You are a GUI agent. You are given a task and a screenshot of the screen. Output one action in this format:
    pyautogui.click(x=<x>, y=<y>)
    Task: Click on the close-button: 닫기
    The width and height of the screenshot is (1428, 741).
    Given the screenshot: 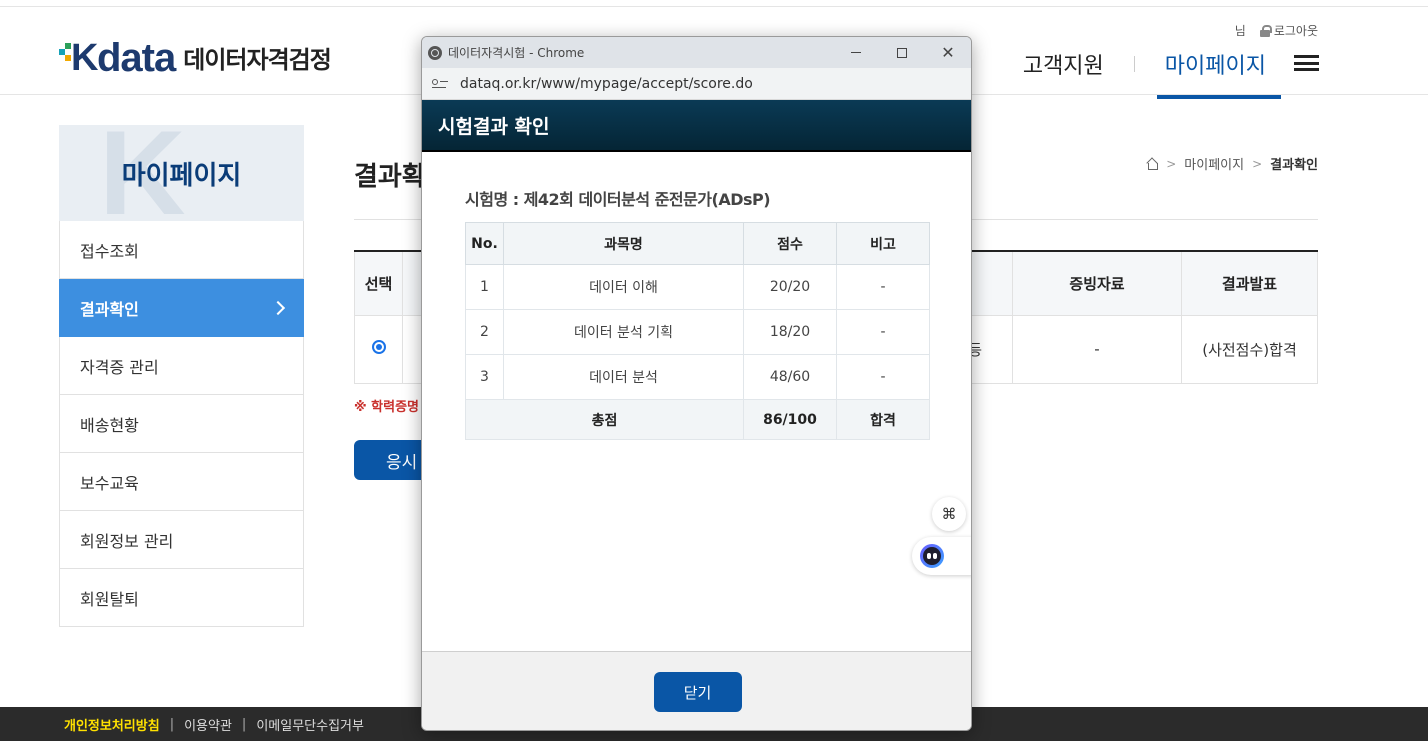 What is the action you would take?
    pyautogui.click(x=697, y=692)
    